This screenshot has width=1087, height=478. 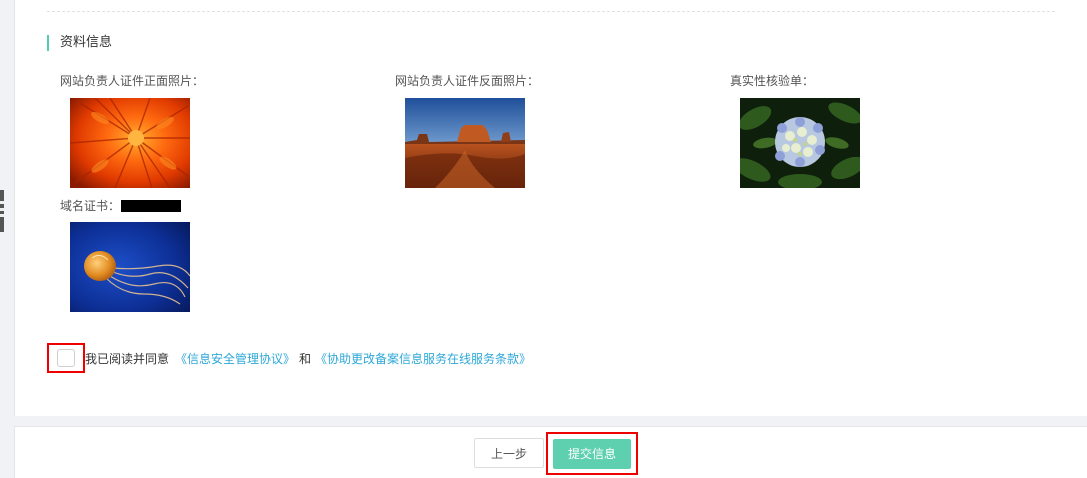 I want to click on front-photo-label: 网站负责人证件正面照片：, so click(x=132, y=81).